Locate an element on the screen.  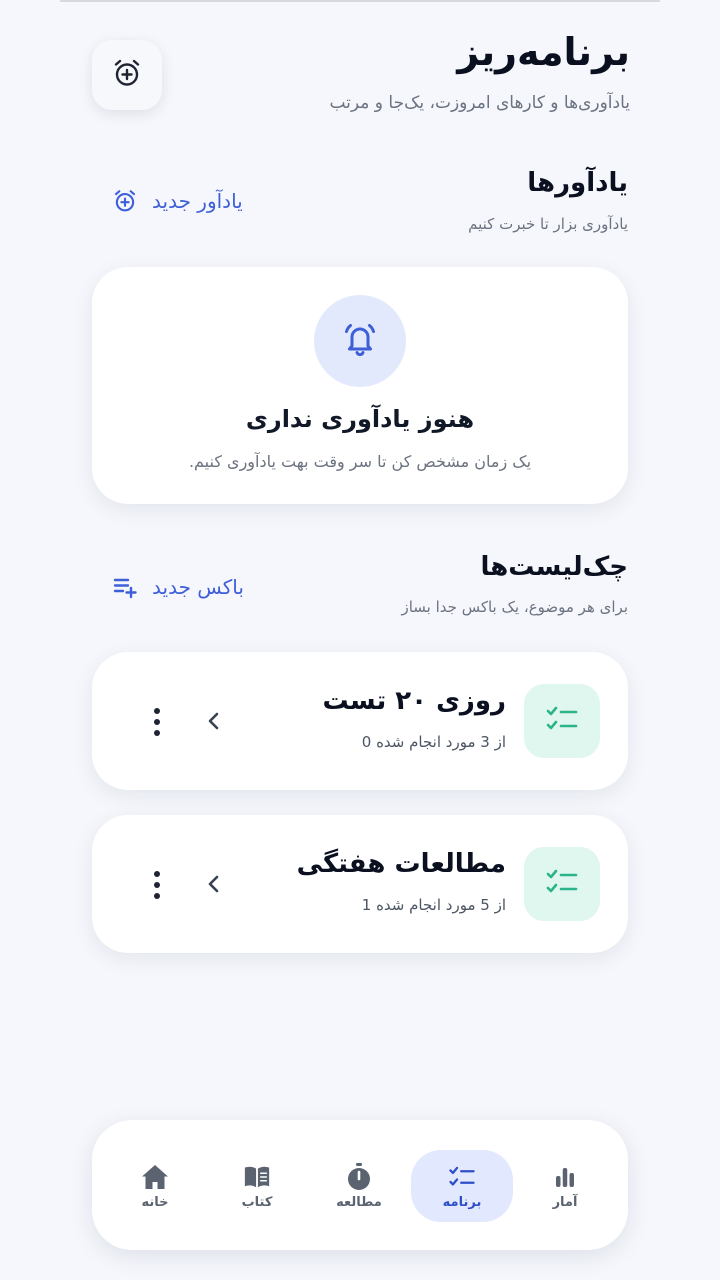
checklist-progress: از 5 مورد انجام شده 1 is located at coordinates (433, 905).